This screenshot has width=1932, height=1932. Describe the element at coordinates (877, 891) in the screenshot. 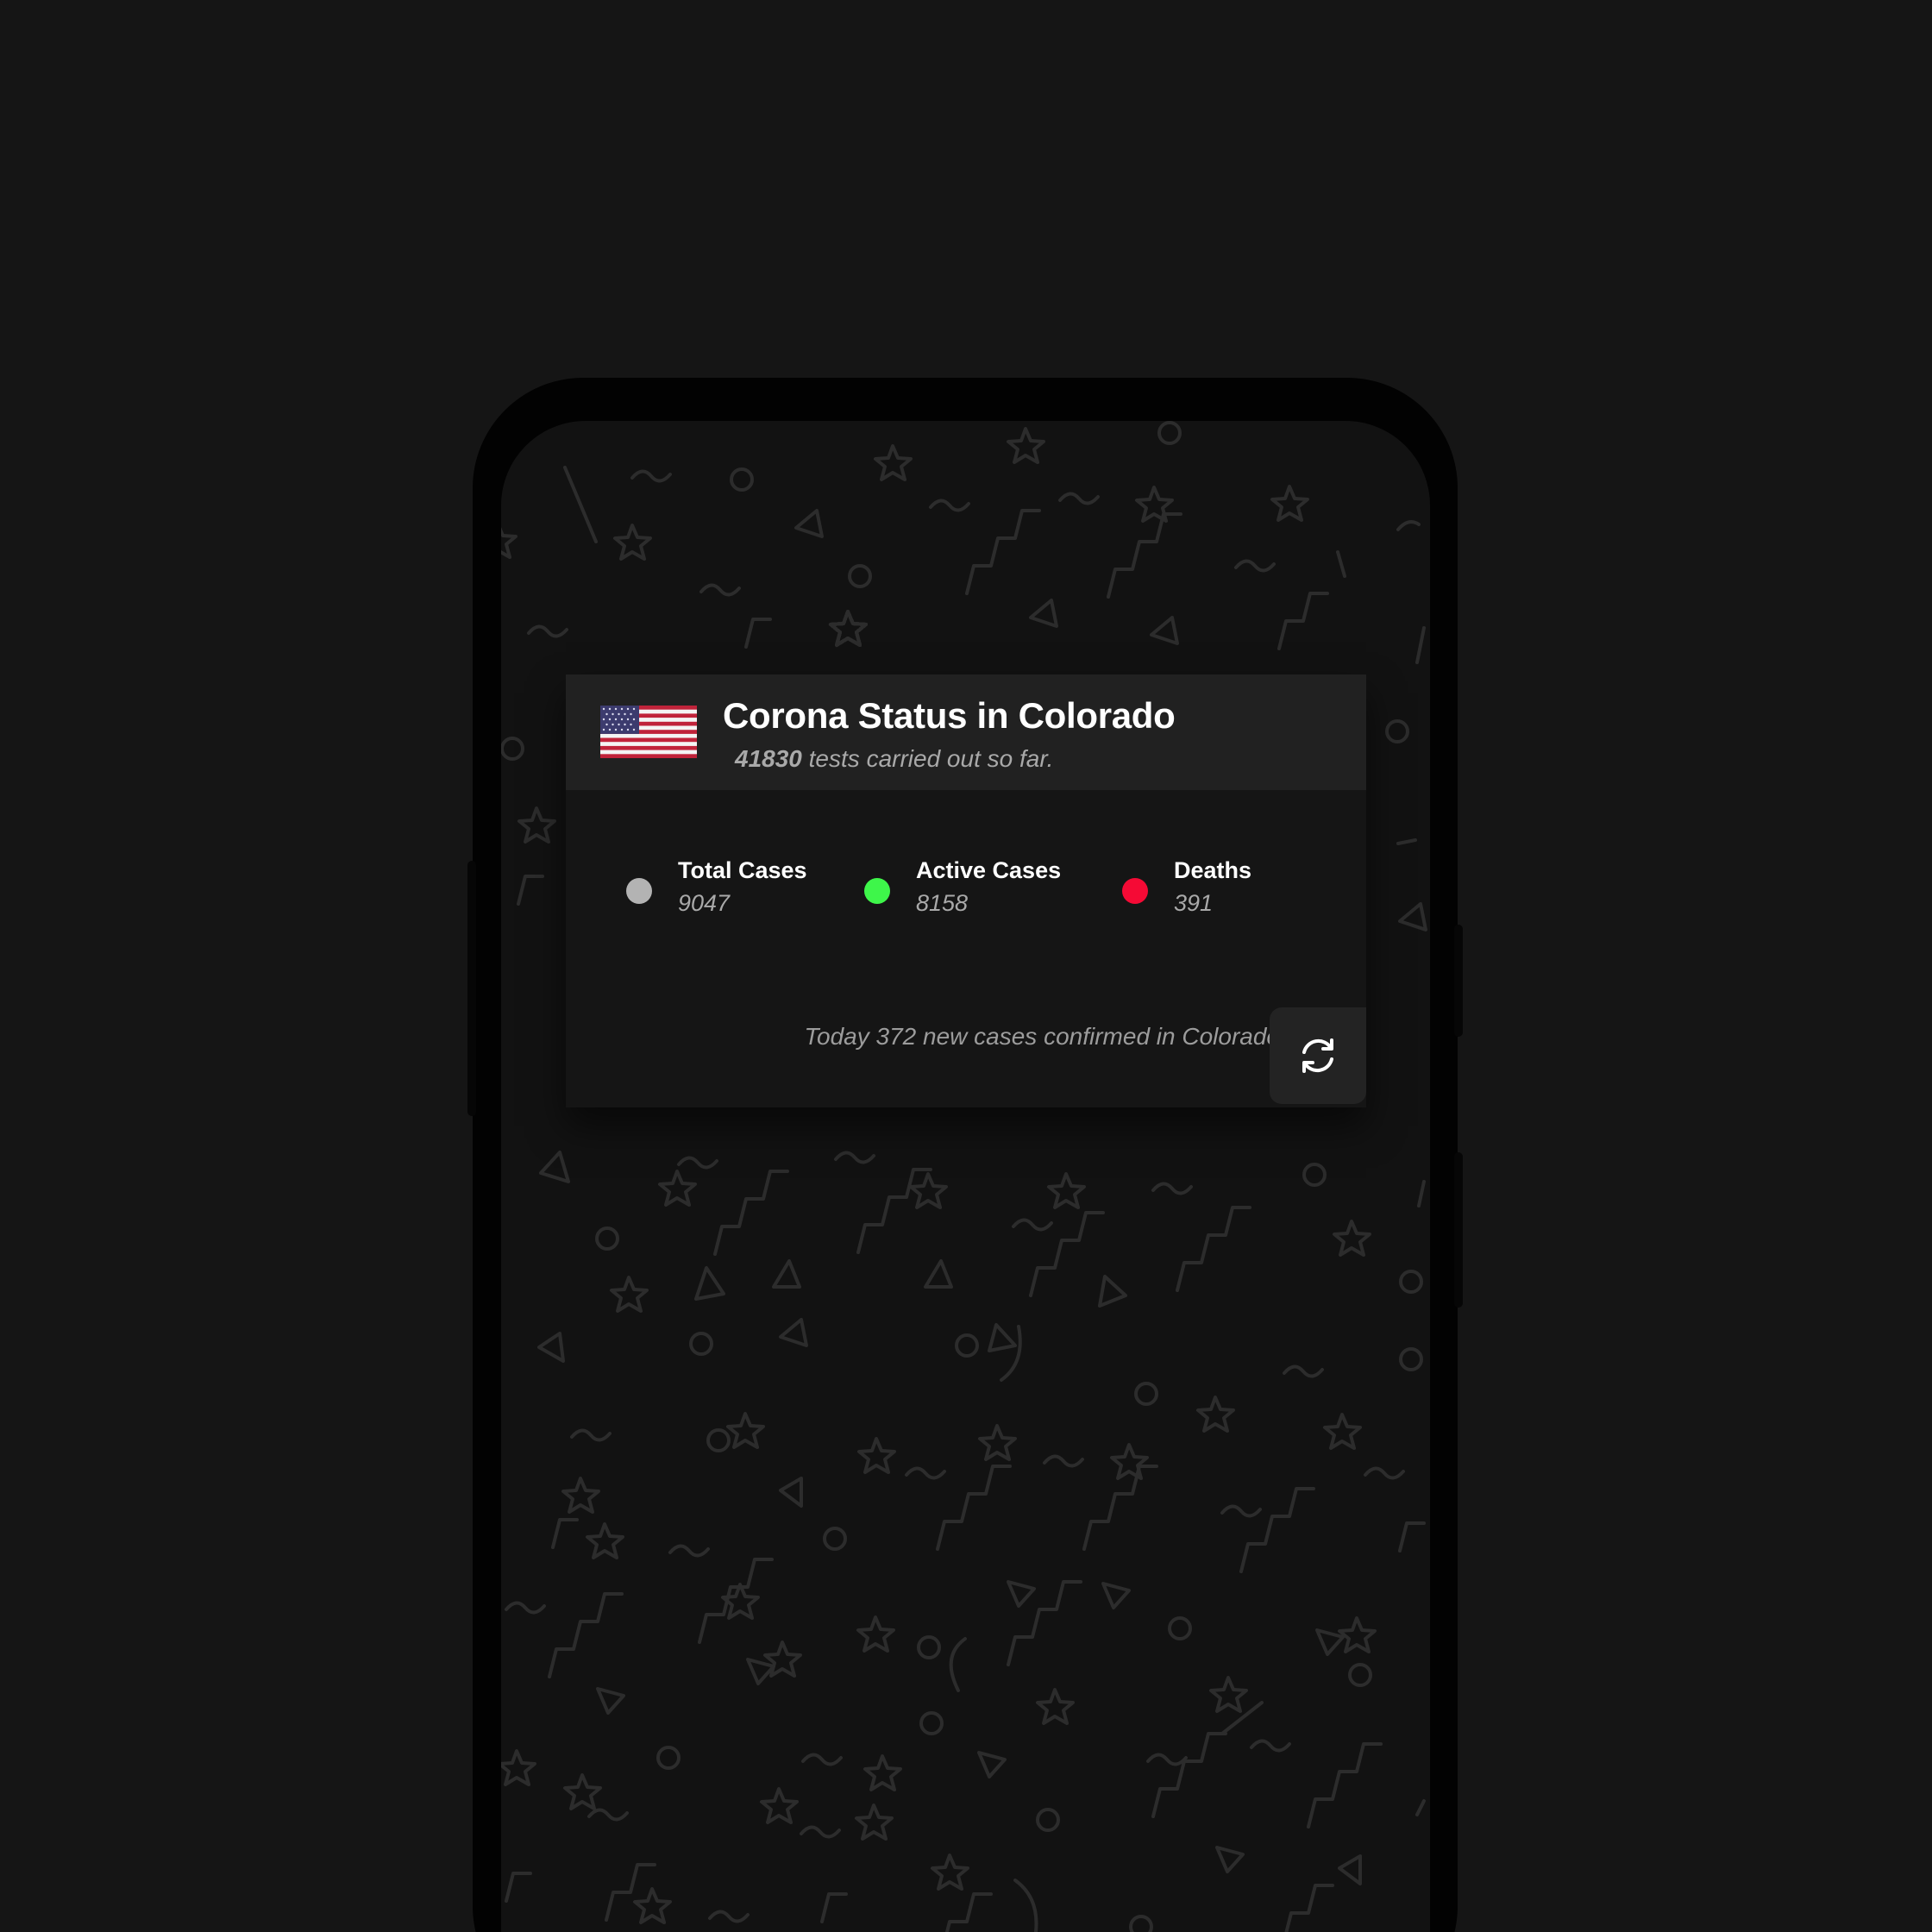

I see `status-dot-active` at that location.